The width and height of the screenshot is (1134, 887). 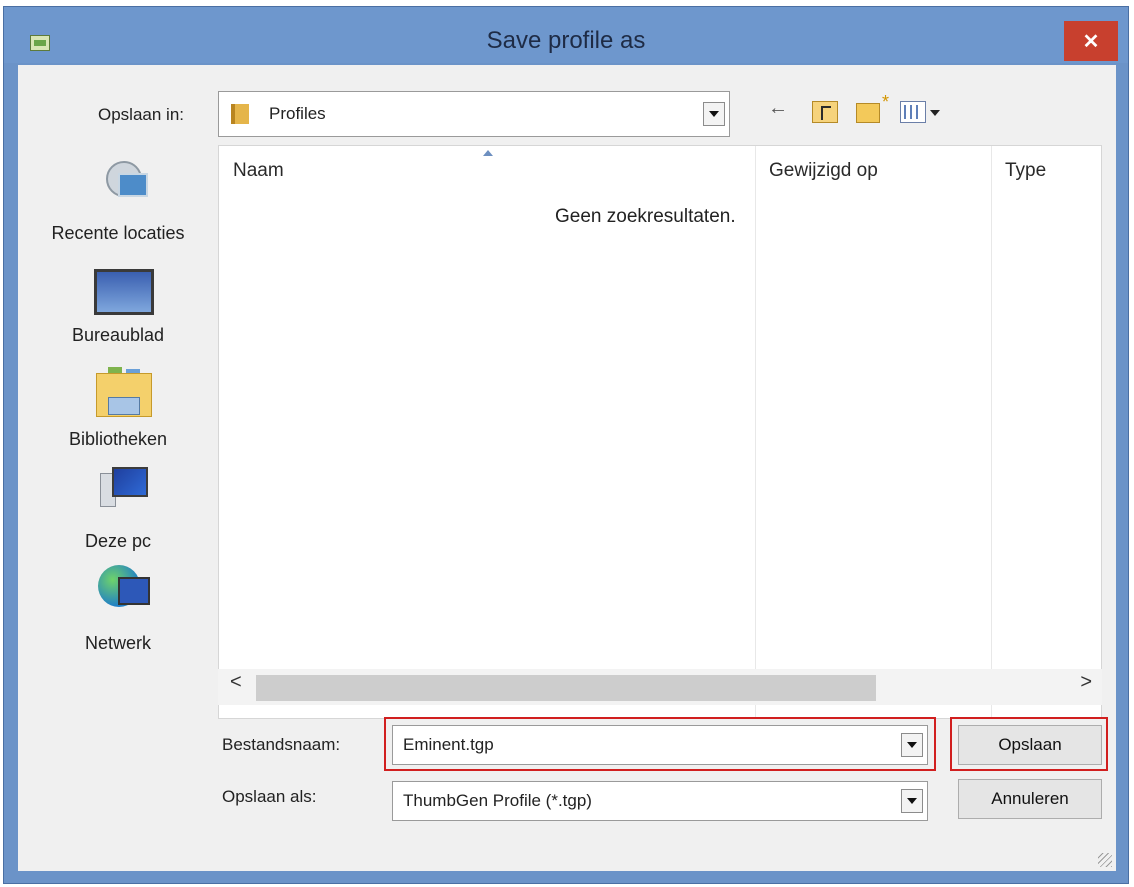 I want to click on savetype-label: Opslaan als:, so click(x=269, y=796).